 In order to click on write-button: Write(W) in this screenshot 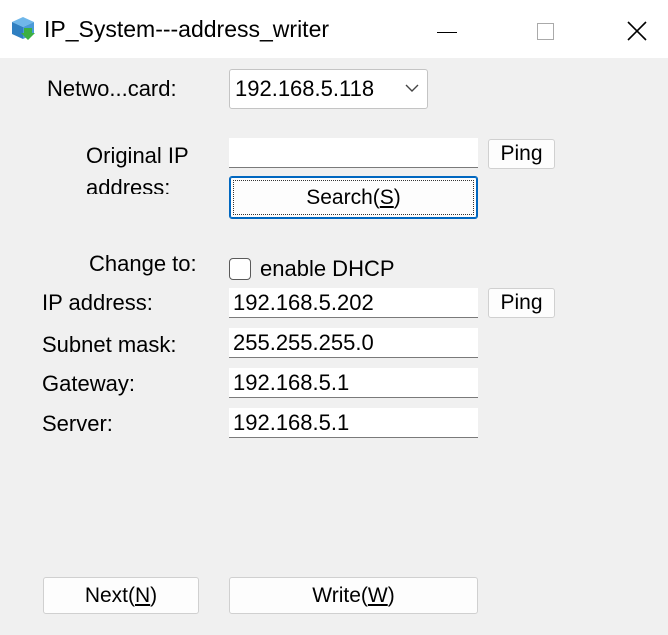, I will do `click(353, 595)`.